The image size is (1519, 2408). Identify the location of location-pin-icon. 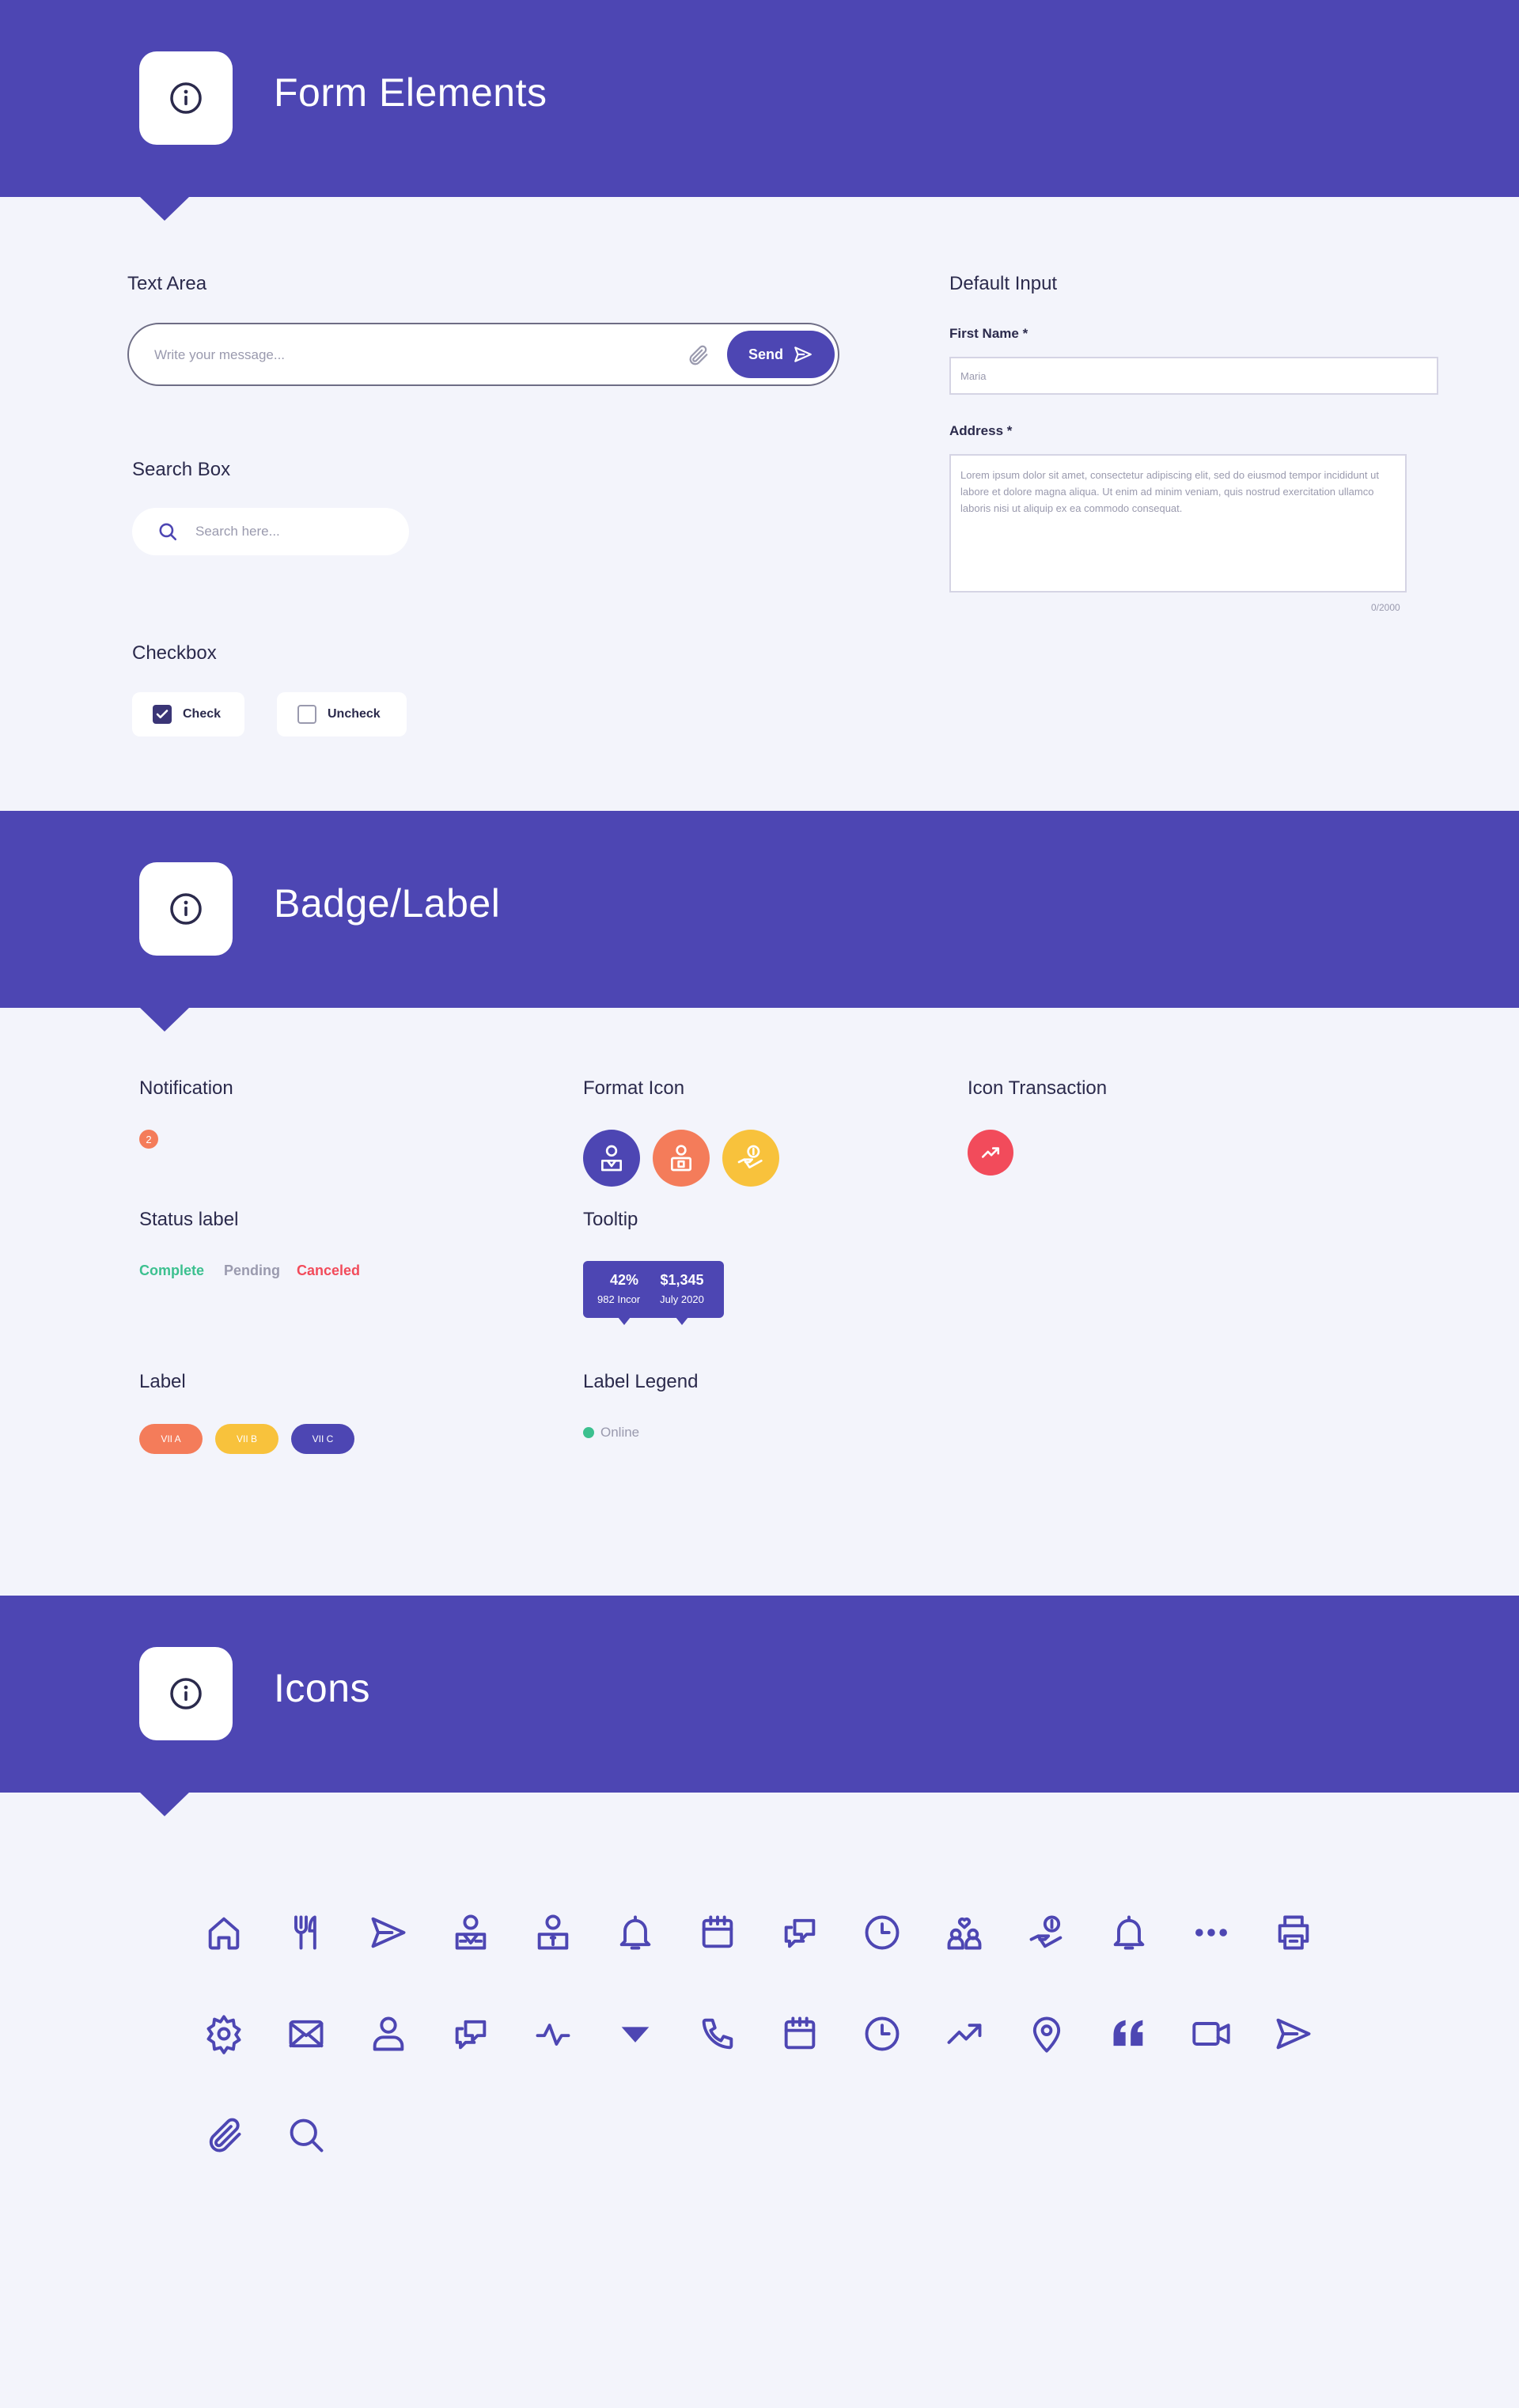
(1046, 2034).